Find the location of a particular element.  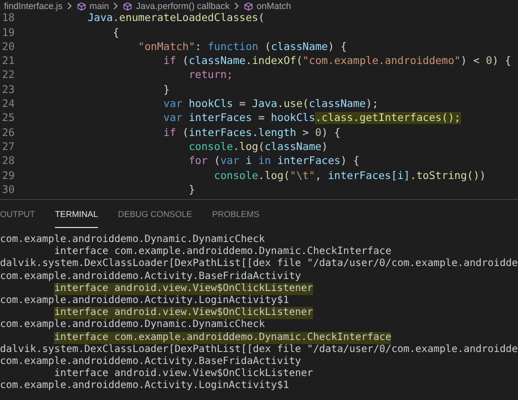

line-number: 26 is located at coordinates (8, 133).